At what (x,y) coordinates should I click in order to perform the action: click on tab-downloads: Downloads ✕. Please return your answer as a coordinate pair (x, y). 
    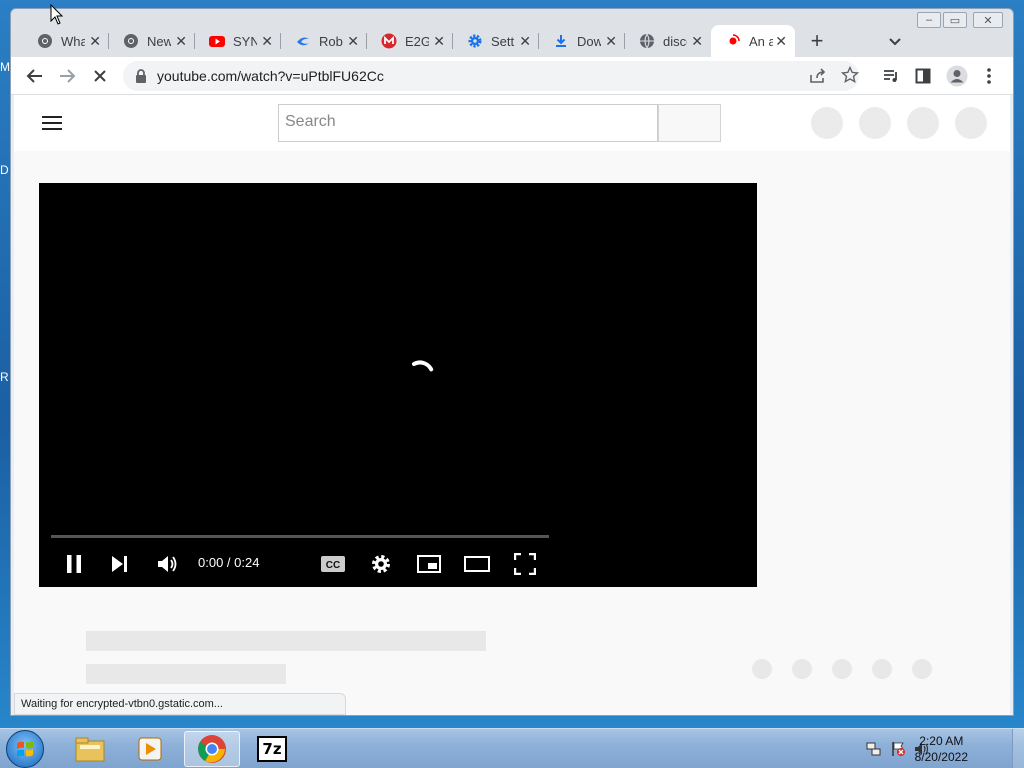
    Looking at the image, I should click on (582, 41).